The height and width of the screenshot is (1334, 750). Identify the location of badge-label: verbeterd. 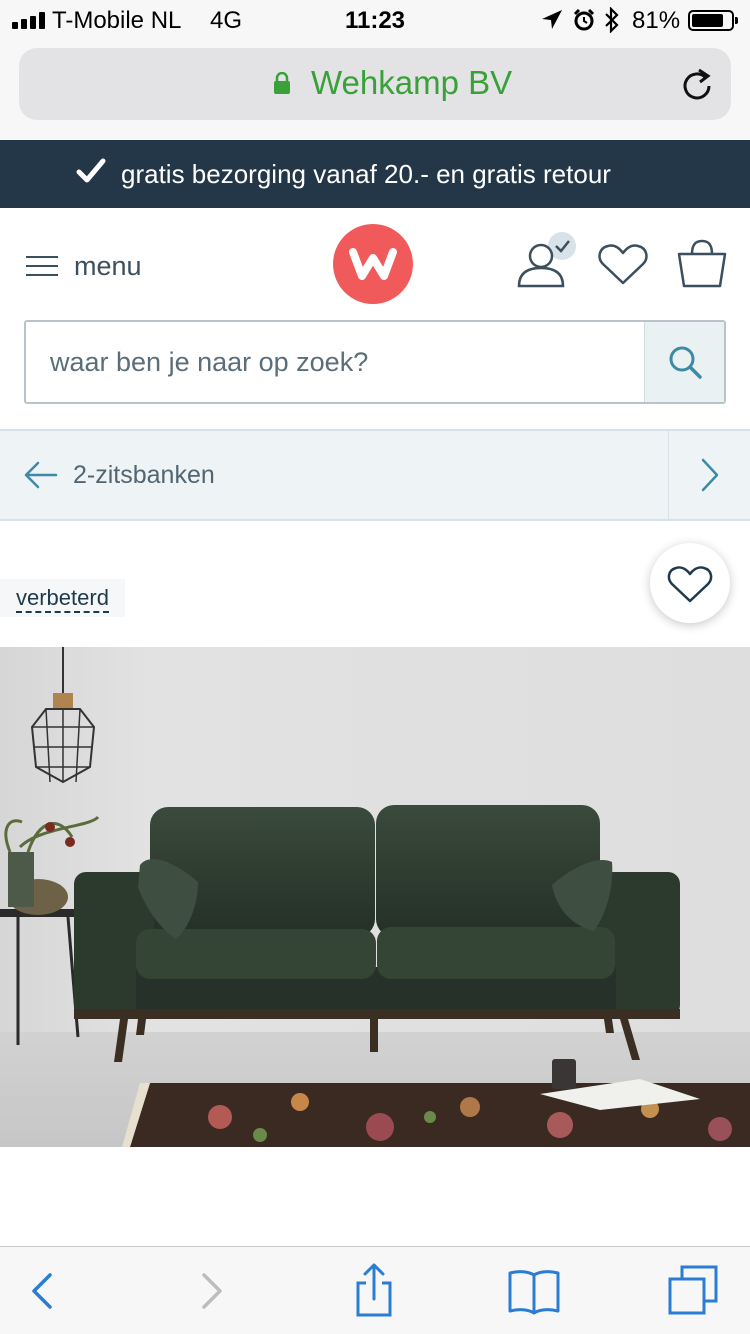
(62, 599).